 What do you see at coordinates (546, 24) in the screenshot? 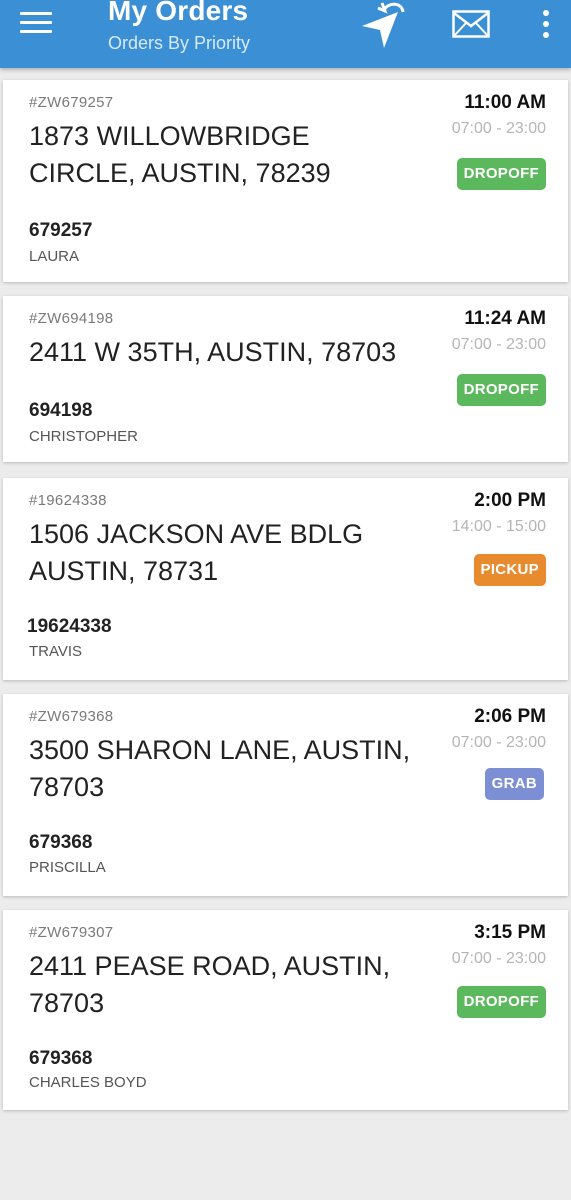
I see `more-vertical-icon` at bounding box center [546, 24].